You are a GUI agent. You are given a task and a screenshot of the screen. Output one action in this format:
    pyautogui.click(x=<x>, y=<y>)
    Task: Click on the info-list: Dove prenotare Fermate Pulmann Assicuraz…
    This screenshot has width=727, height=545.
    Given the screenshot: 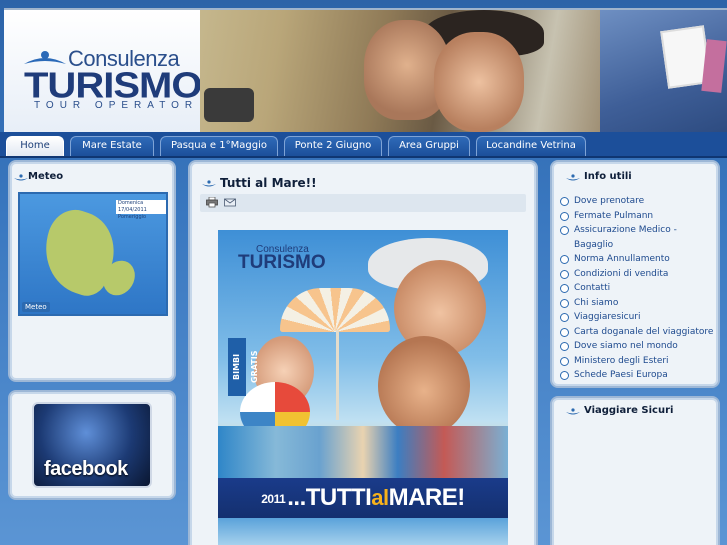 What is the action you would take?
    pyautogui.click(x=638, y=288)
    